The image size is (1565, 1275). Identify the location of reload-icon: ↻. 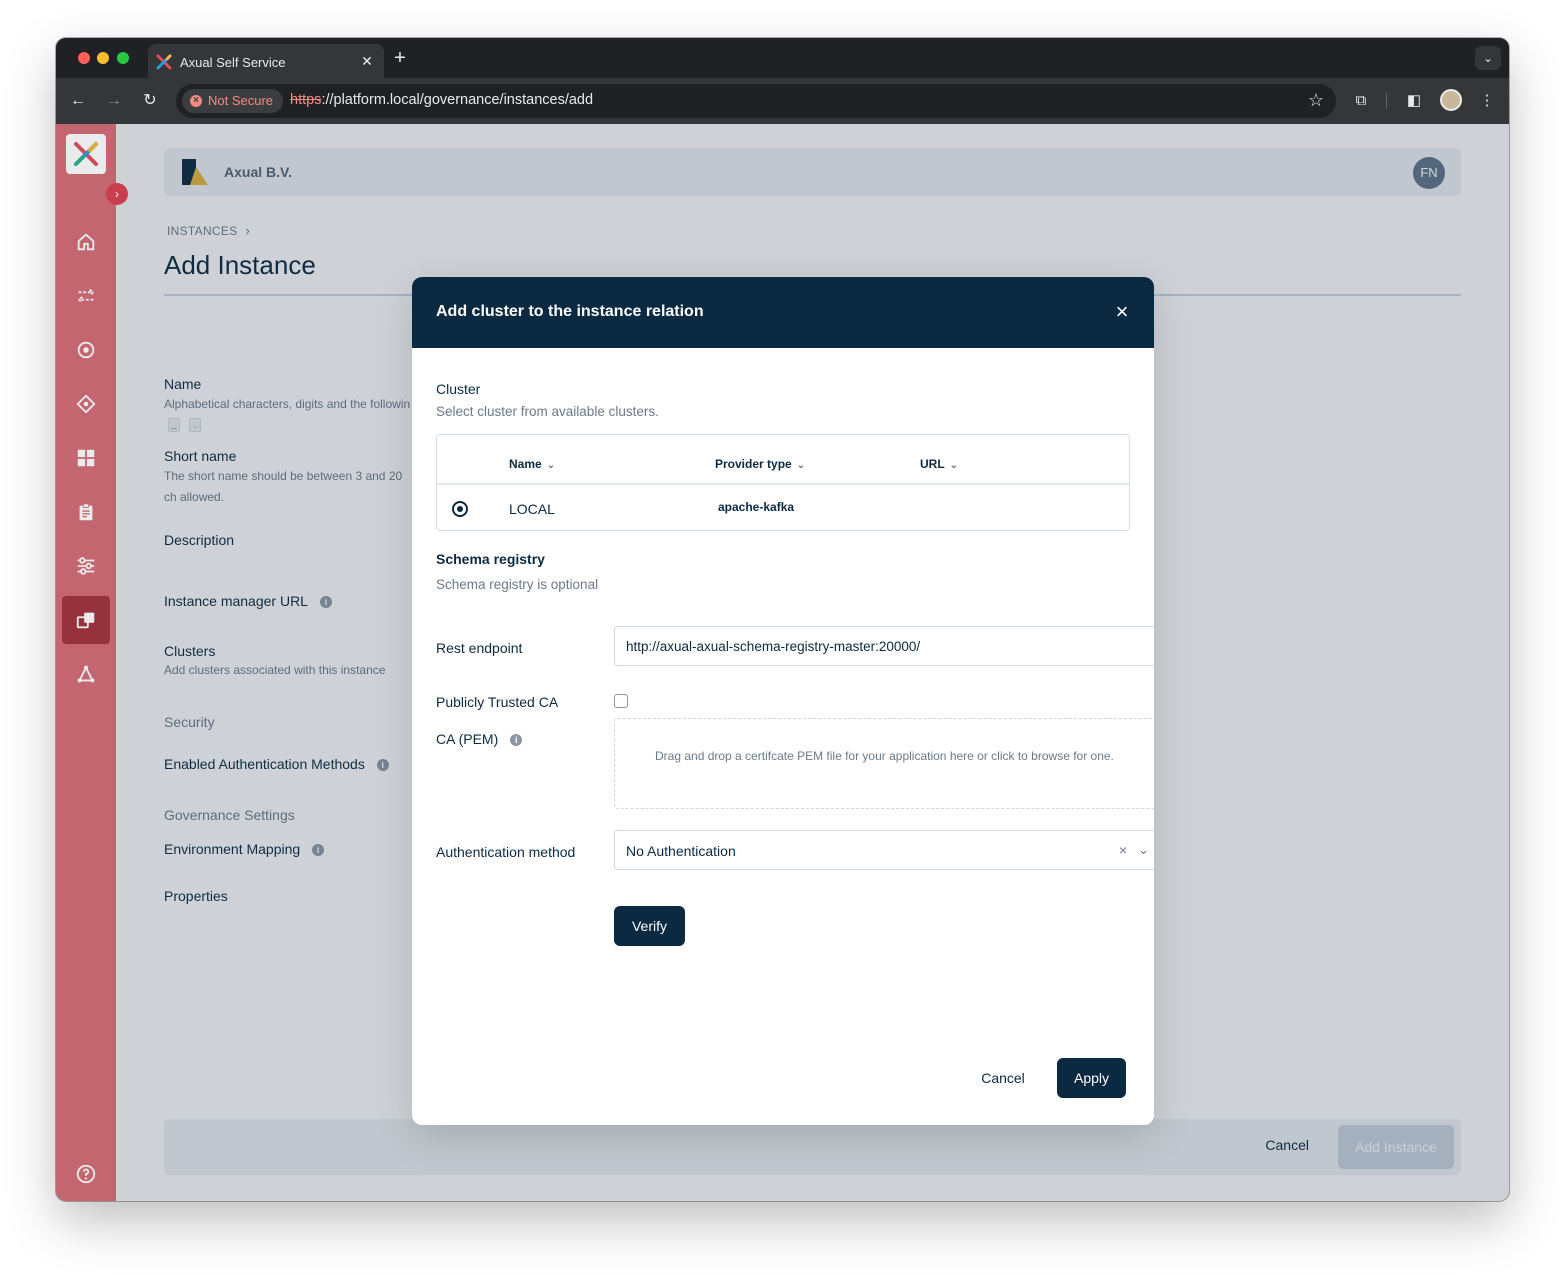
(150, 101).